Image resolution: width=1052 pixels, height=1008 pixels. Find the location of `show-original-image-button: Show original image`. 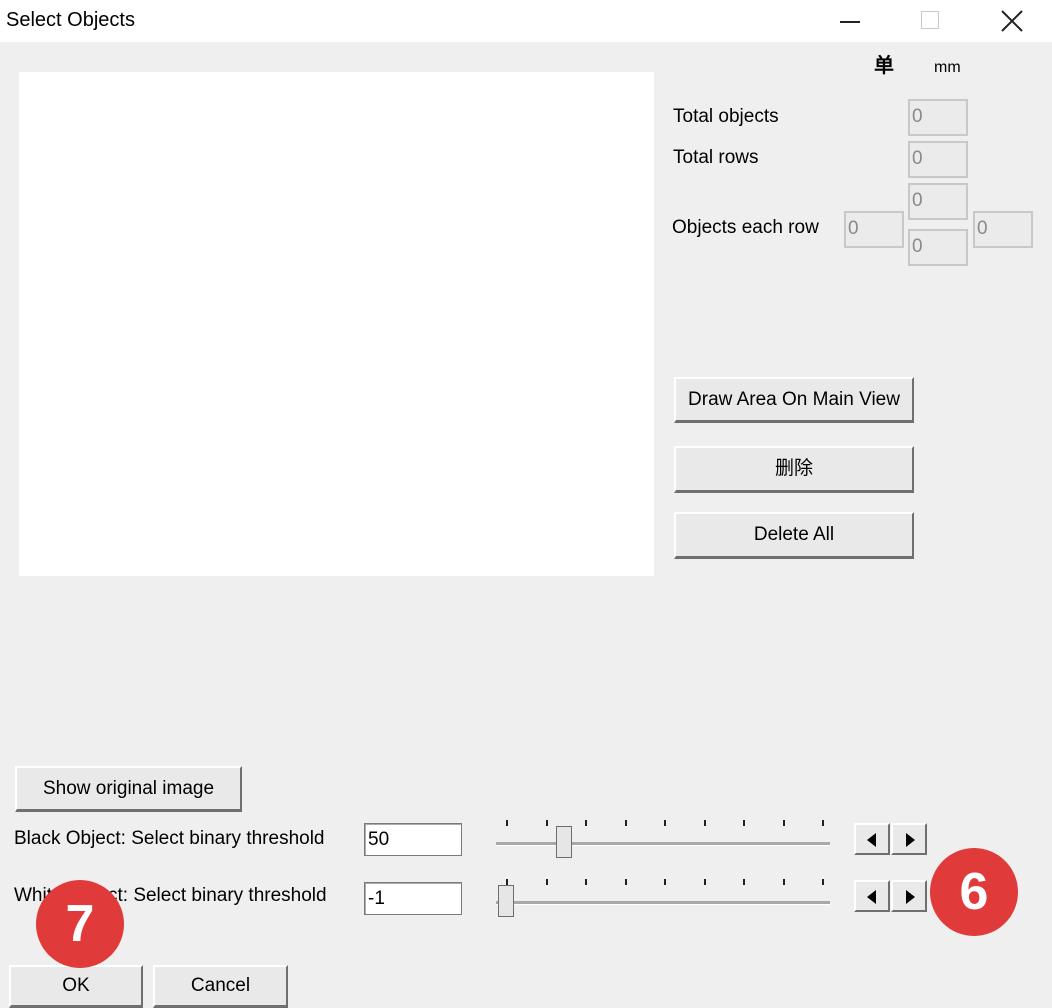

show-original-image-button: Show original image is located at coordinates (128, 789).